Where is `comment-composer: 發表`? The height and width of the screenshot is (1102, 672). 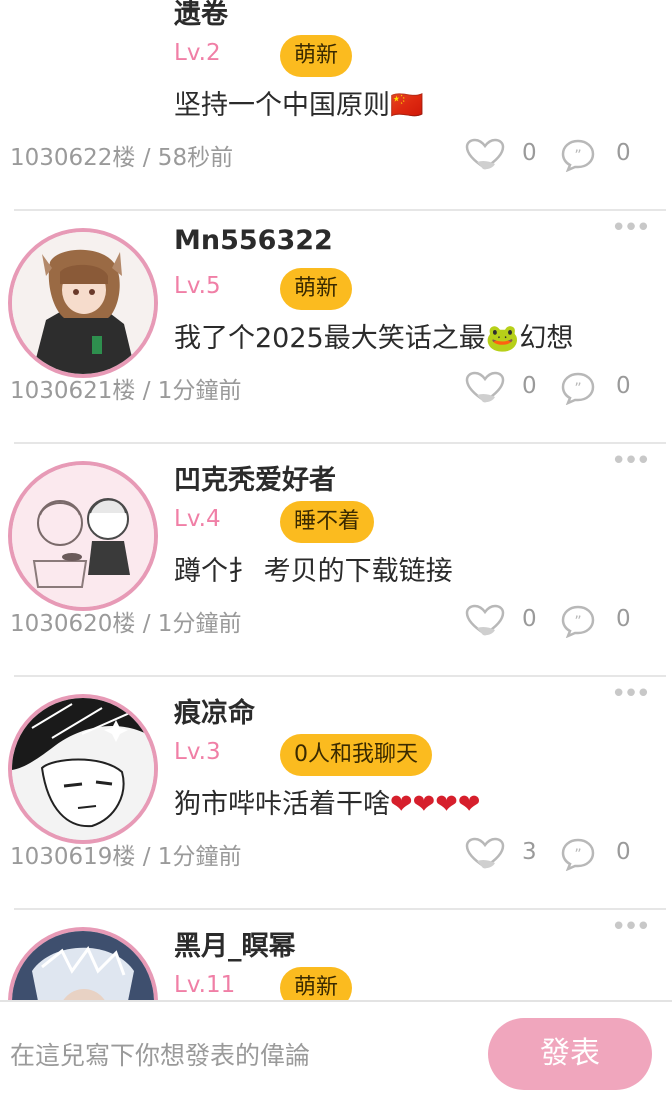
comment-composer: 發表 is located at coordinates (336, 1051).